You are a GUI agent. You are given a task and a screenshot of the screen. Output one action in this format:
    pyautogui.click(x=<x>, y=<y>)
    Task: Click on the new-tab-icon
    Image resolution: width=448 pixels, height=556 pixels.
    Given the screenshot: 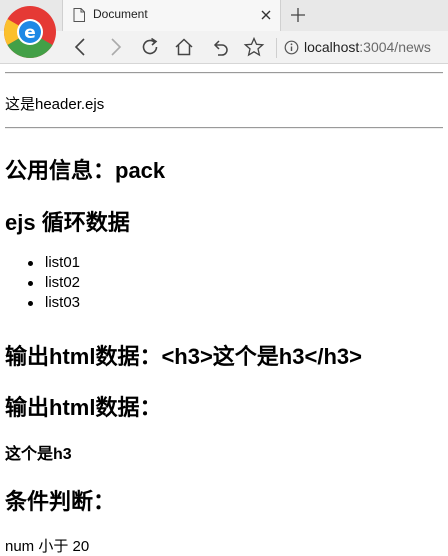 What is the action you would take?
    pyautogui.click(x=298, y=15)
    